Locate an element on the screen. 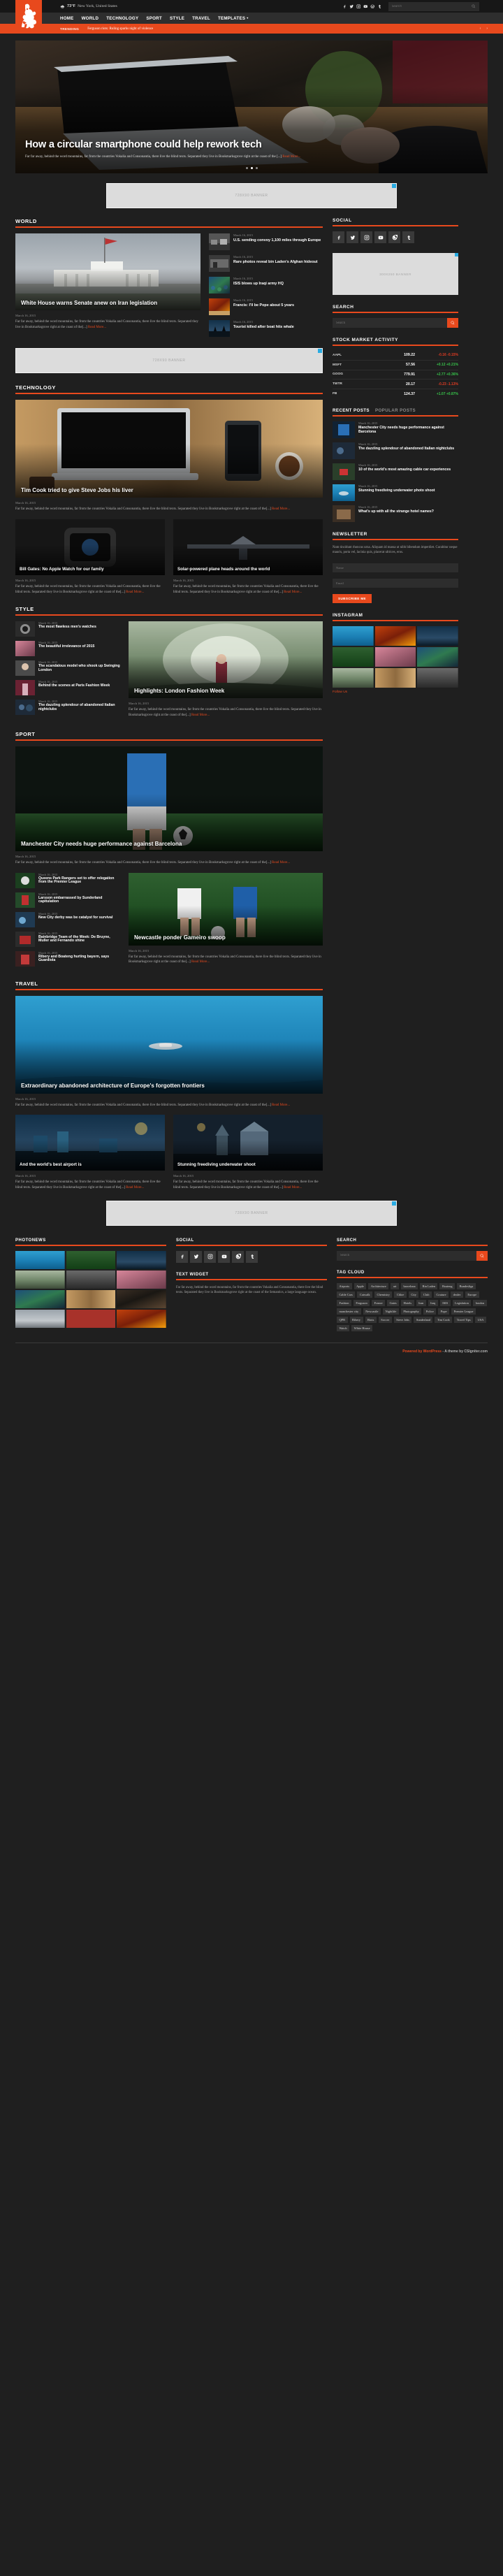  tag-item: Bundesliga is located at coordinates (466, 1285).